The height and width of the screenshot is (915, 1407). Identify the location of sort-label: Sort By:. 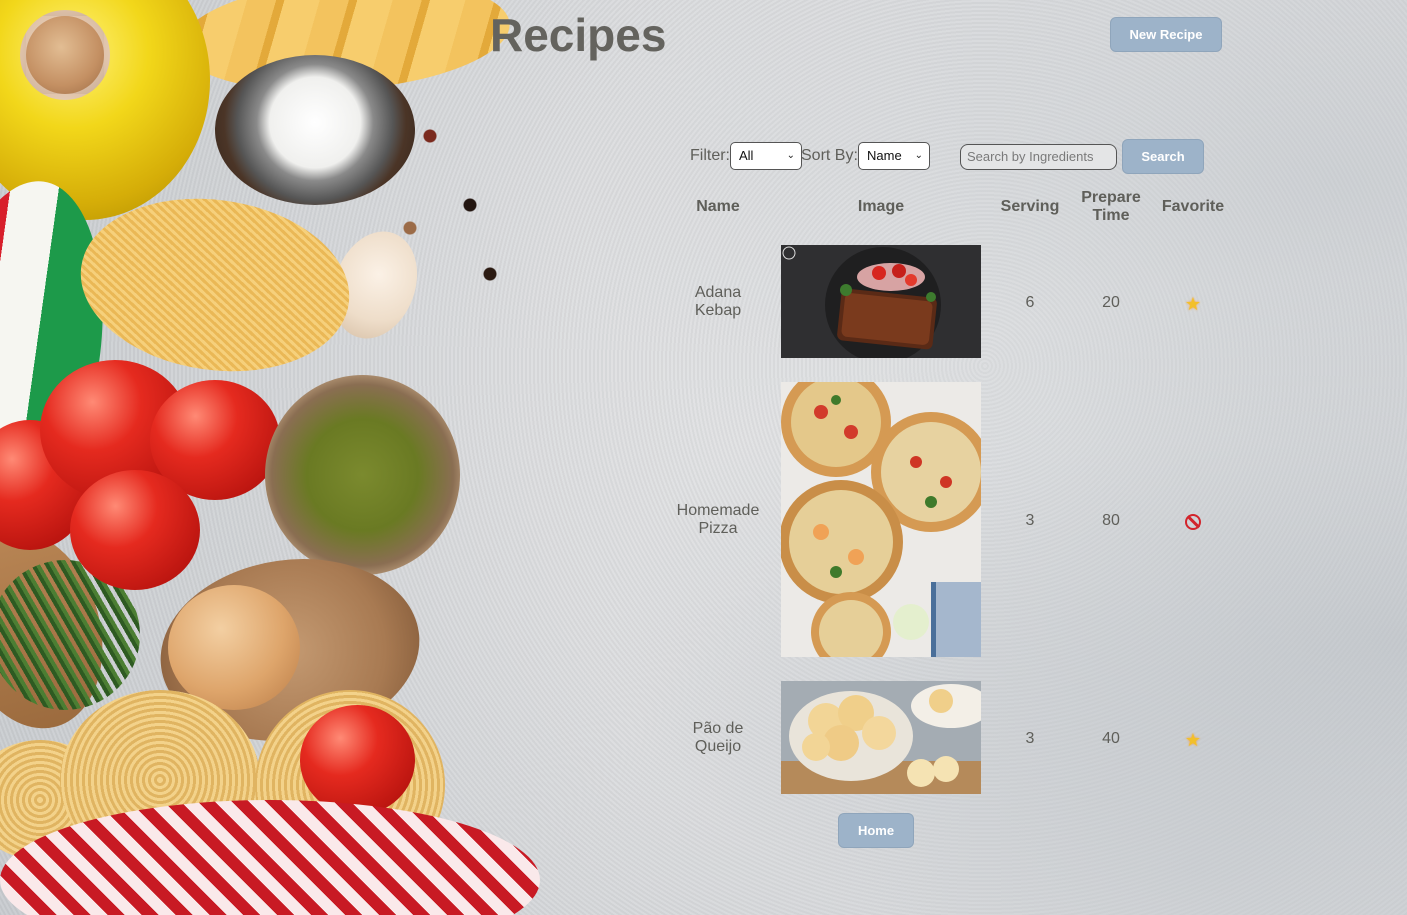
(829, 155).